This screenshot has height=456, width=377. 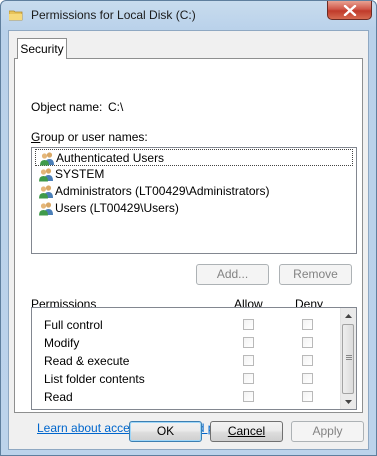 I want to click on scroll-up-arrow-icon, so click(x=348, y=316).